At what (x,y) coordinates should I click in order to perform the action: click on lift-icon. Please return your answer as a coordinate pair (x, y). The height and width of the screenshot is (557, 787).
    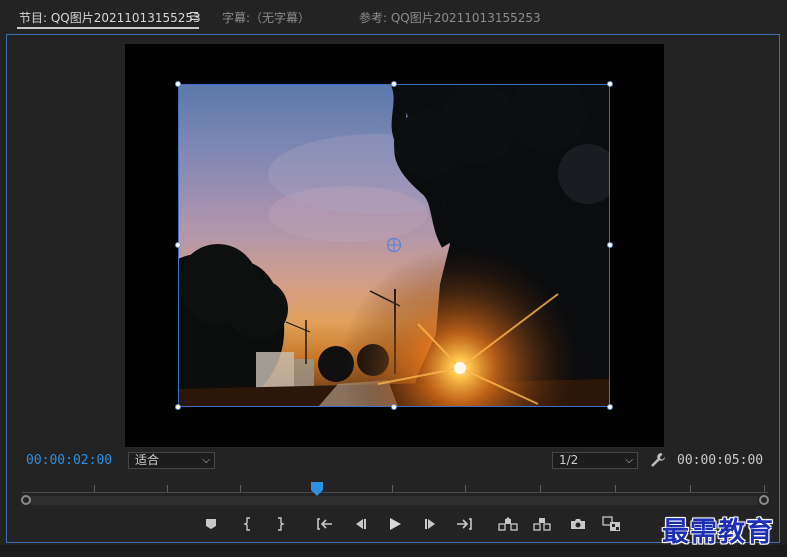
    Looking at the image, I should click on (508, 524).